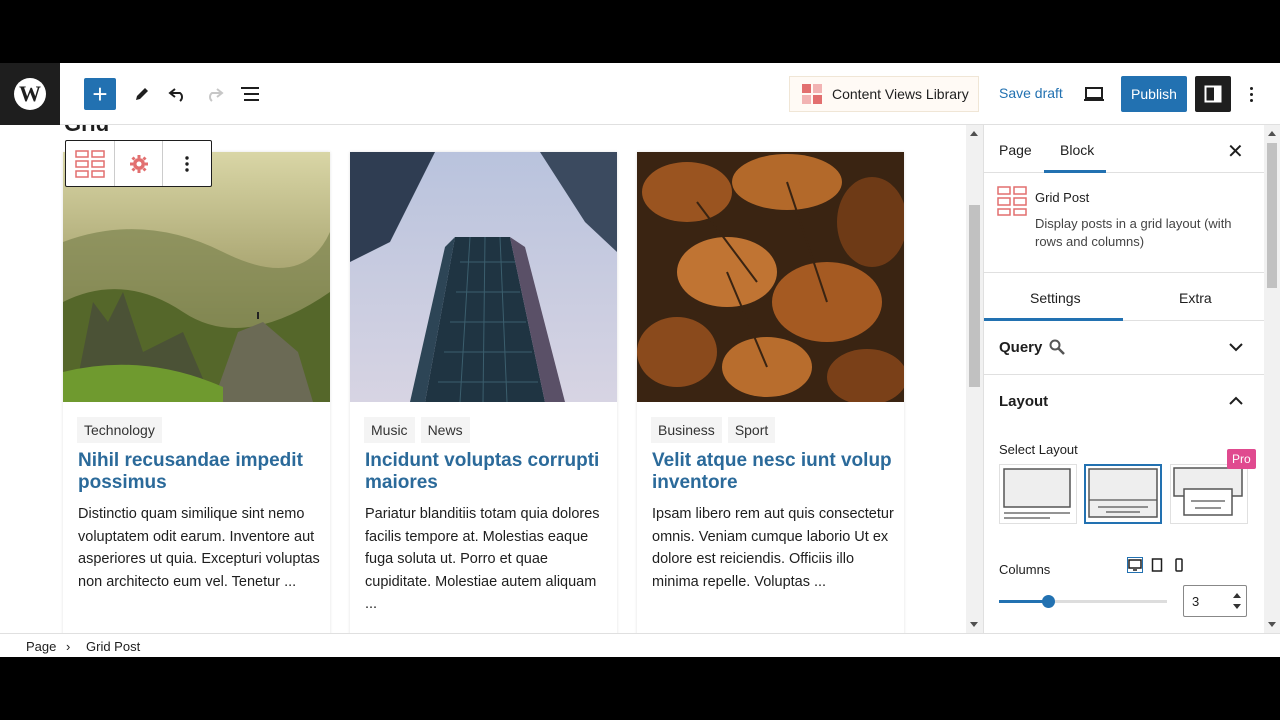  What do you see at coordinates (1236, 400) in the screenshot?
I see `chevron-up-icon` at bounding box center [1236, 400].